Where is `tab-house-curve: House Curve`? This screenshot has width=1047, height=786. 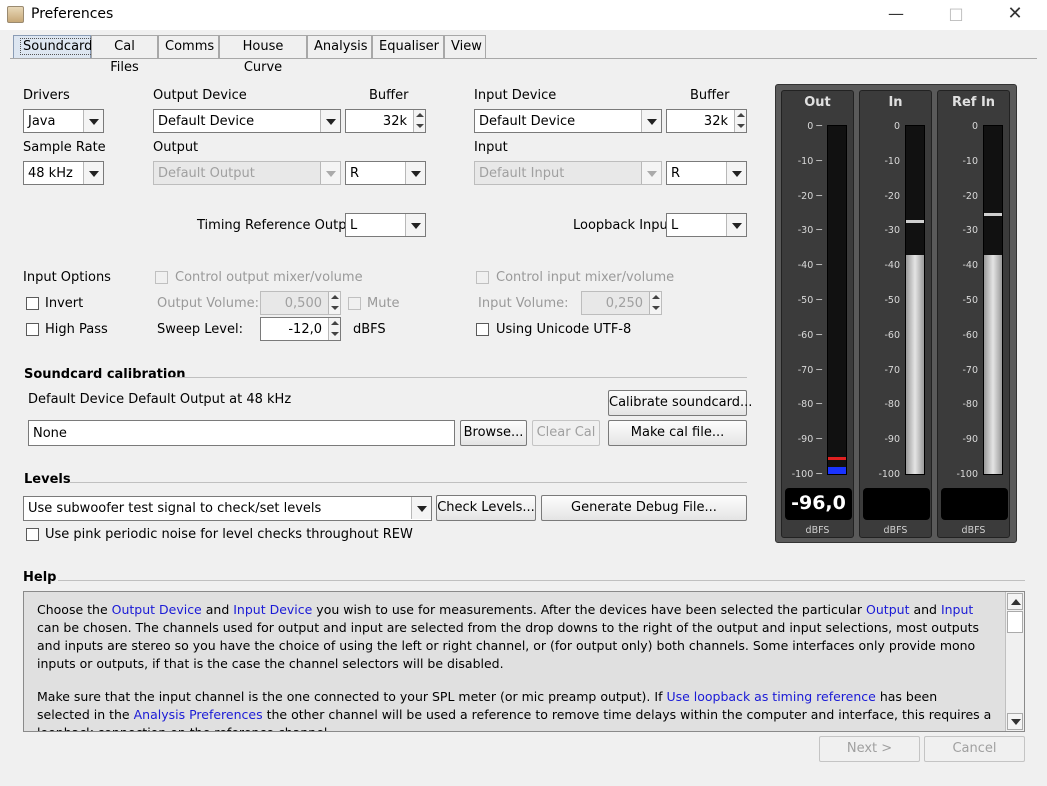
tab-house-curve: House Curve is located at coordinates (263, 55).